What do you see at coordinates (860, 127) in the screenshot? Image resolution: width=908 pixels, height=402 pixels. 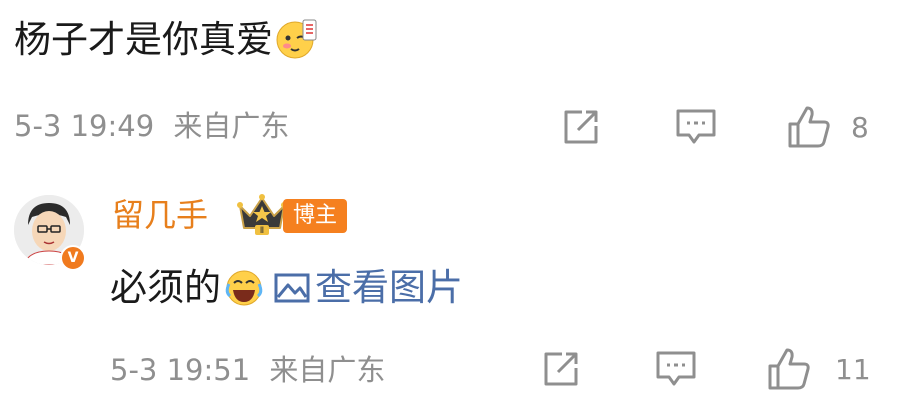 I see `like-count: 8` at bounding box center [860, 127].